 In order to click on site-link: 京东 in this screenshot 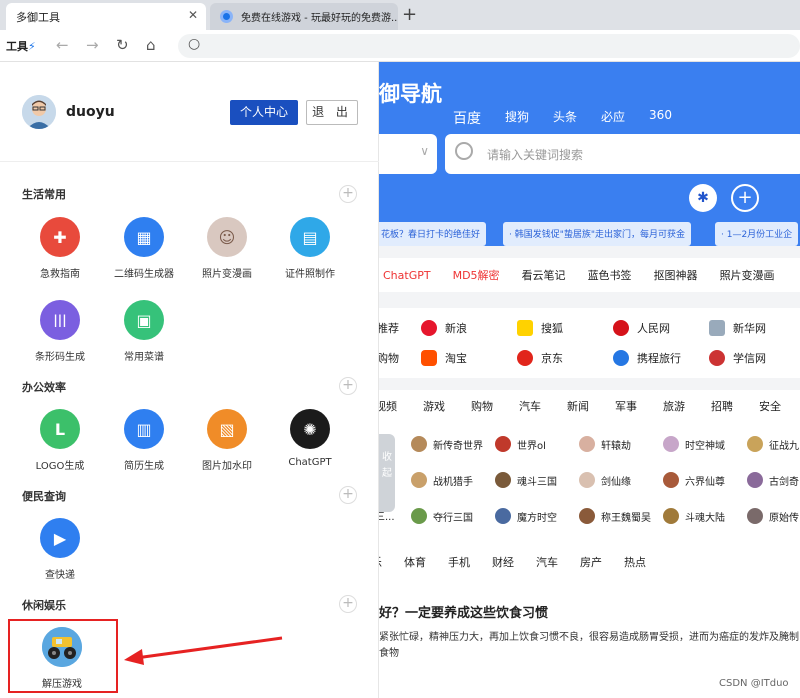, I will do `click(540, 358)`.